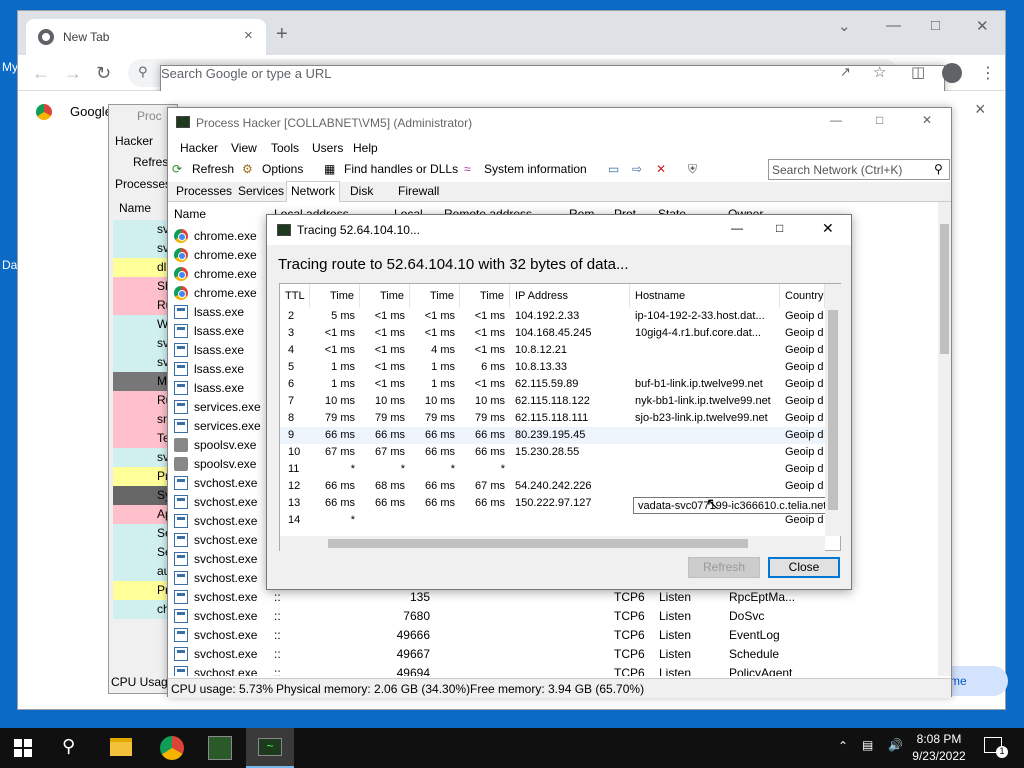  Describe the element at coordinates (485, 296) in the screenshot. I see `column-header-time-4: Time` at that location.